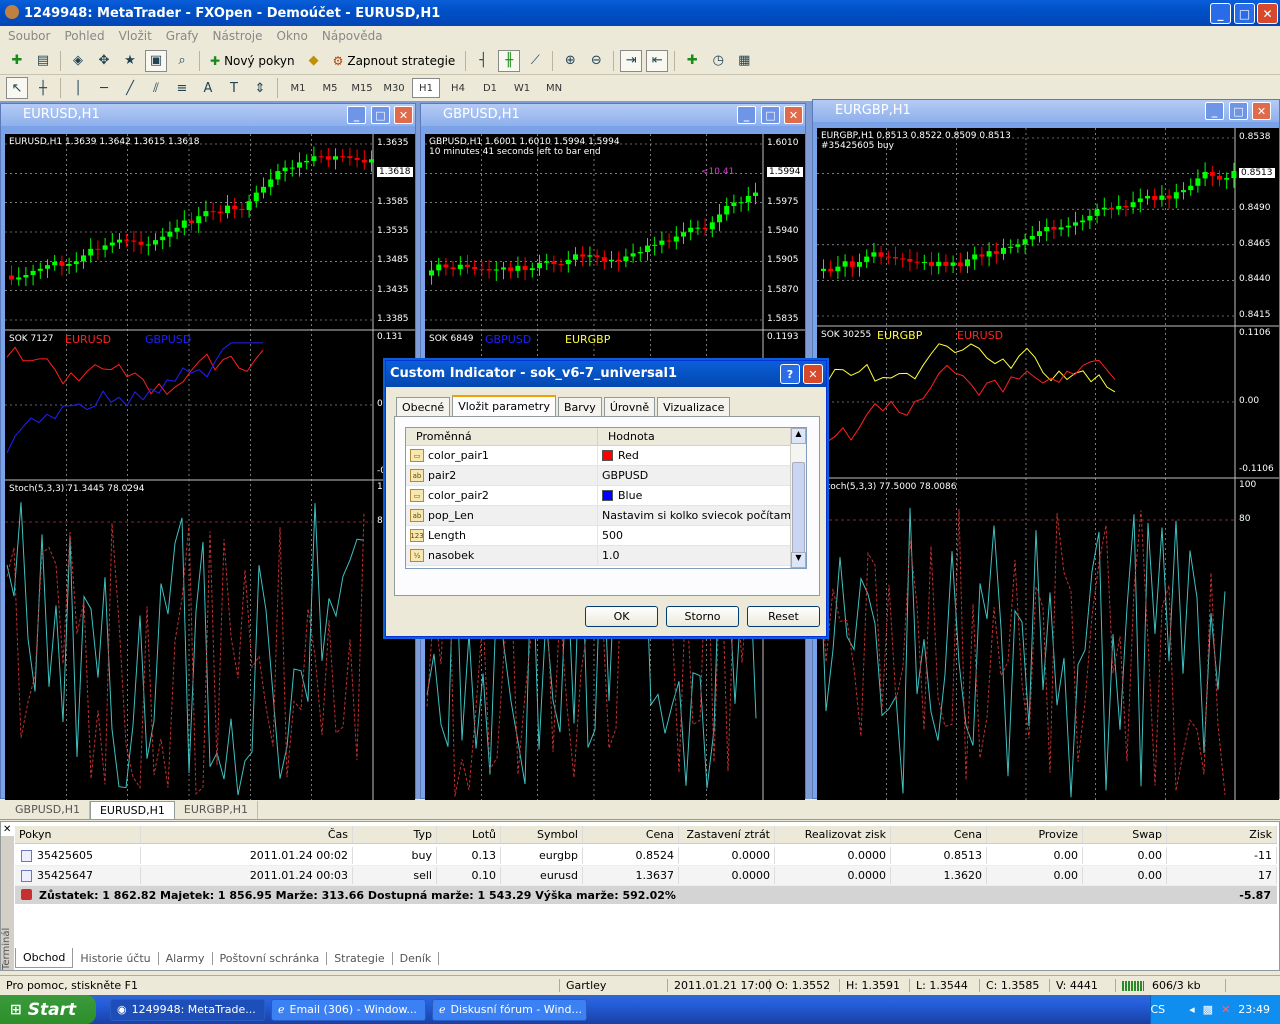  Describe the element at coordinates (606, 496) in the screenshot. I see `parameter-row: ▭ color_pair2 Blue` at that location.